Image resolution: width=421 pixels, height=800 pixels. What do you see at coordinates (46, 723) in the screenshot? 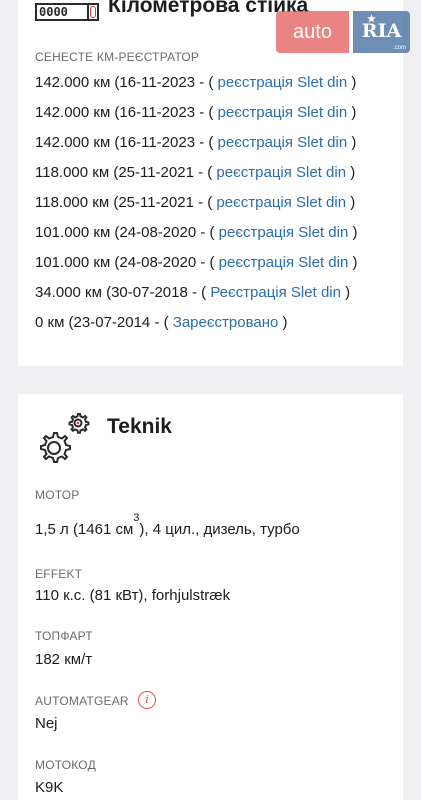
I see `automatic-gear-value: Nej` at bounding box center [46, 723].